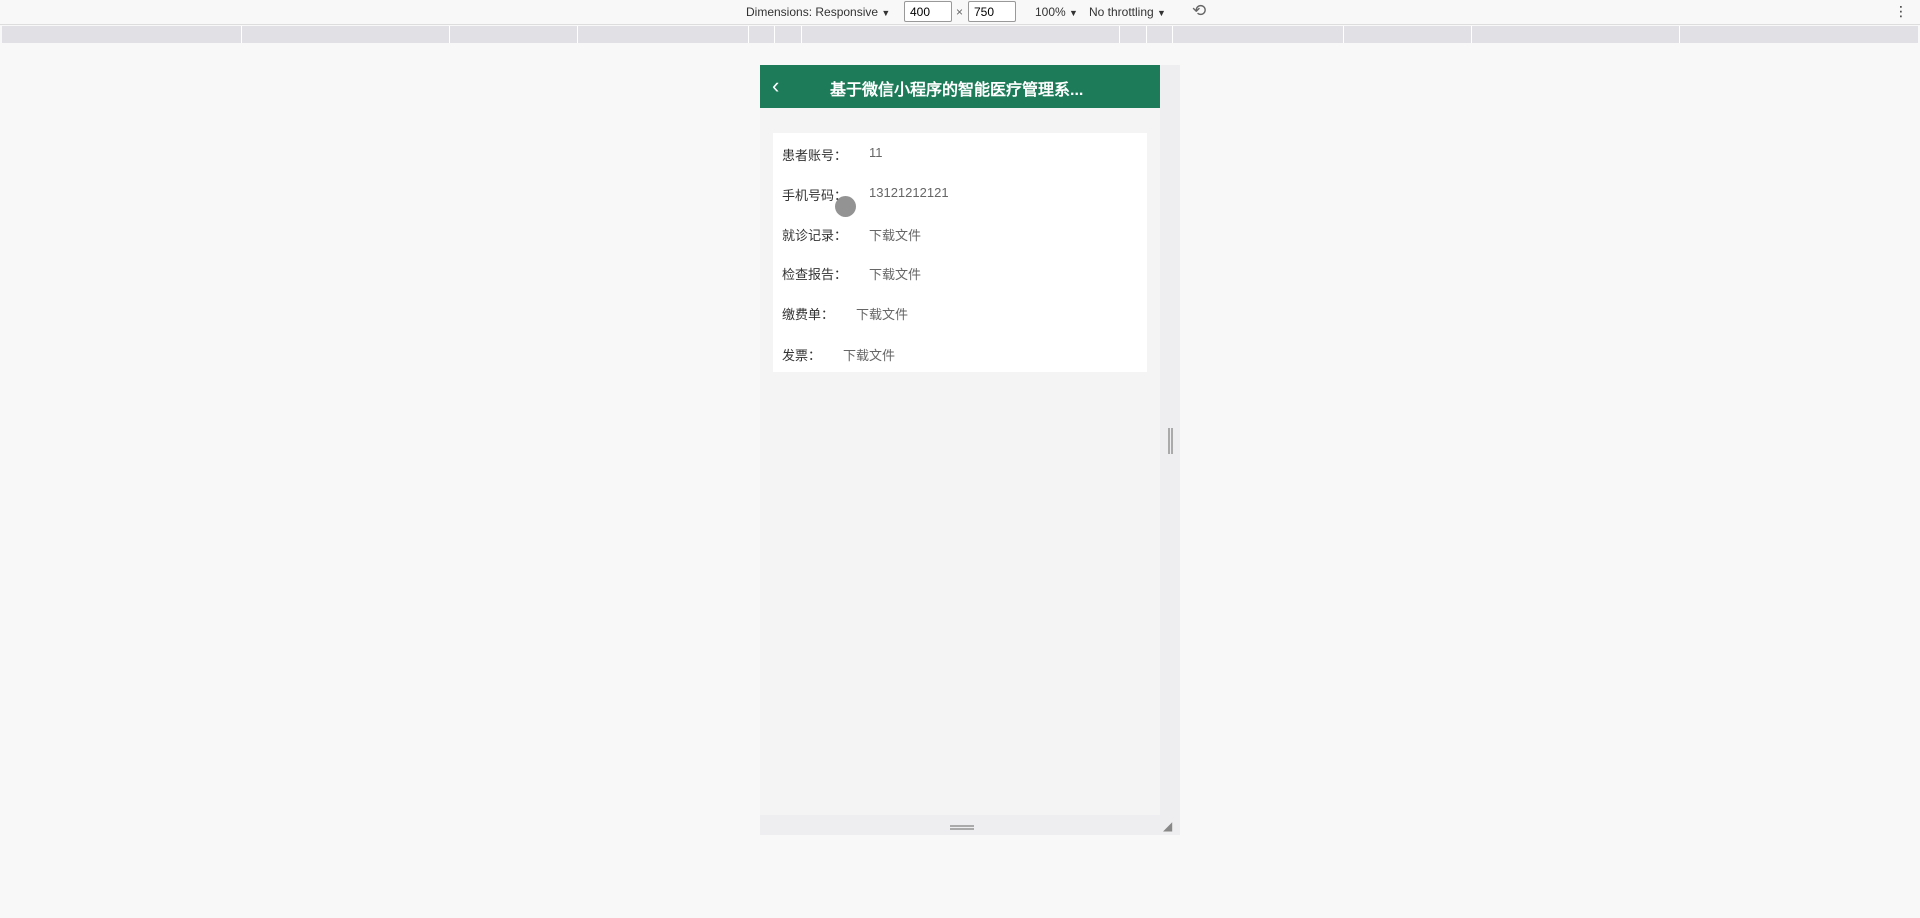 The image size is (1920, 918). What do you see at coordinates (815, 274) in the screenshot?
I see `field-label: 检查报告：` at bounding box center [815, 274].